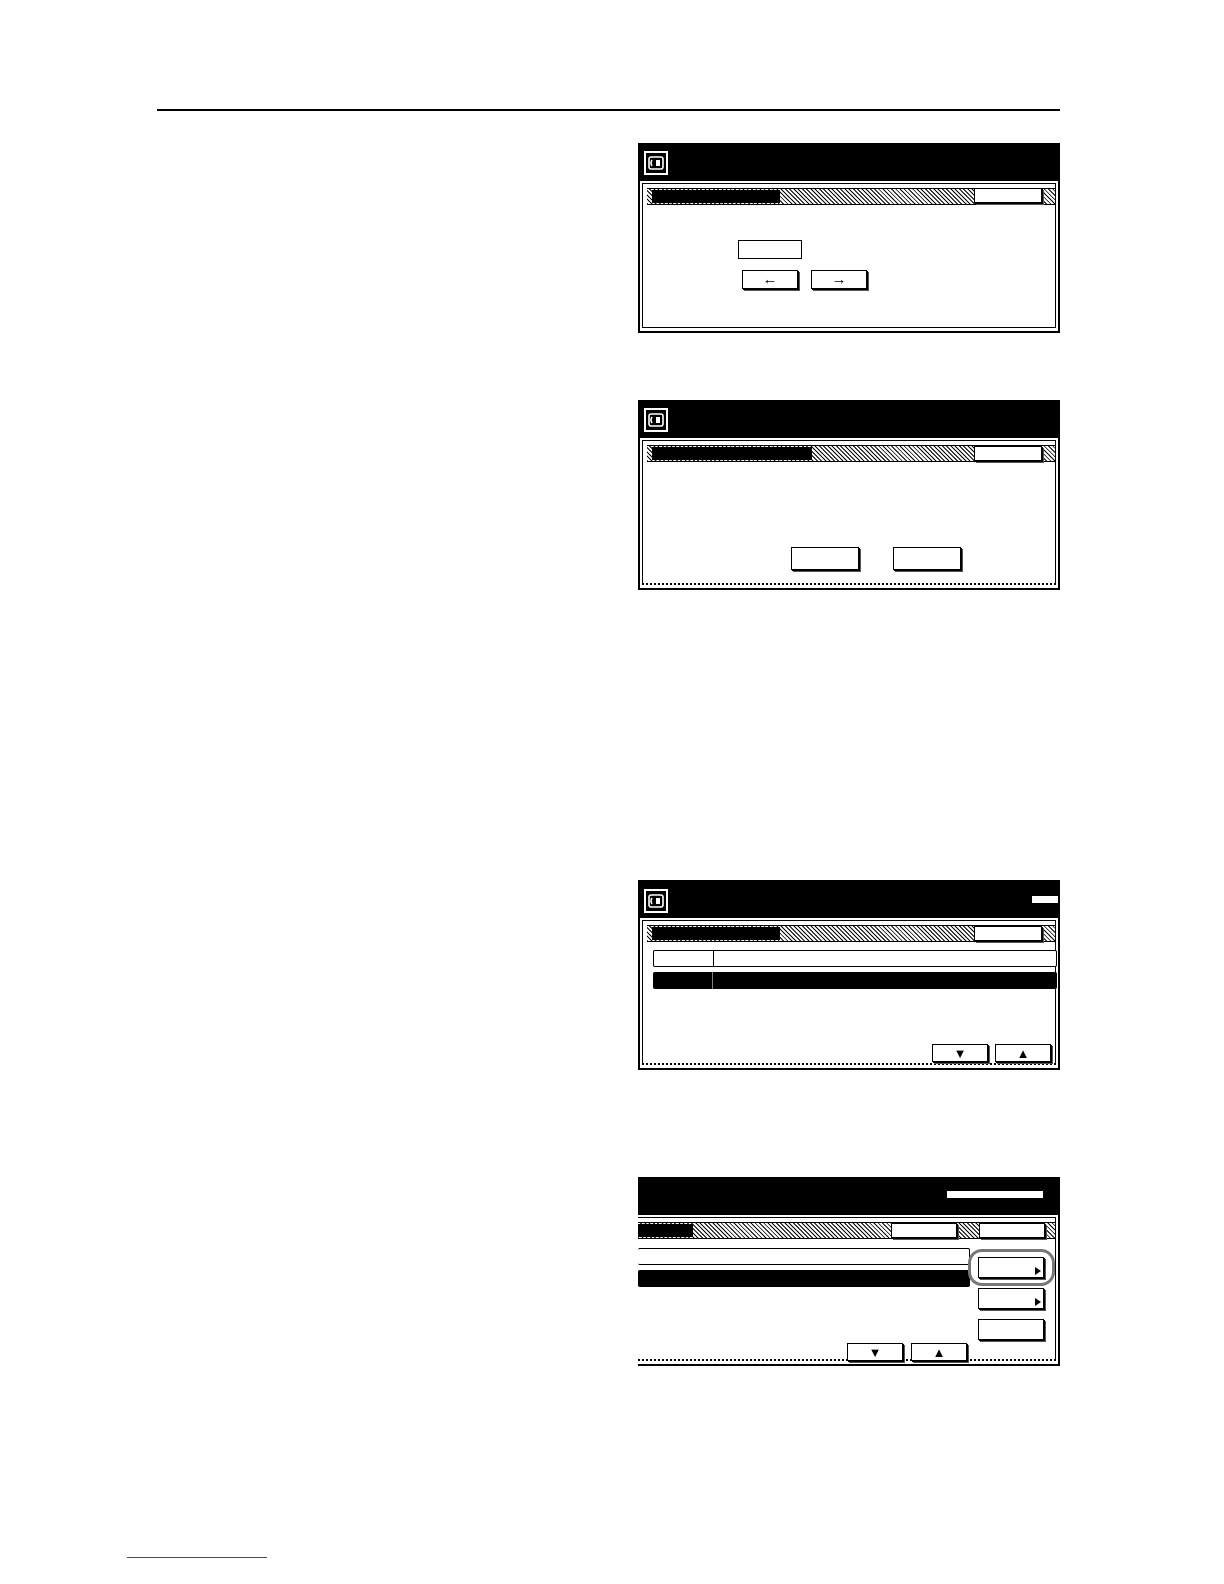 The image size is (1224, 1584). I want to click on corner-arrow-icon, so click(1038, 1302).